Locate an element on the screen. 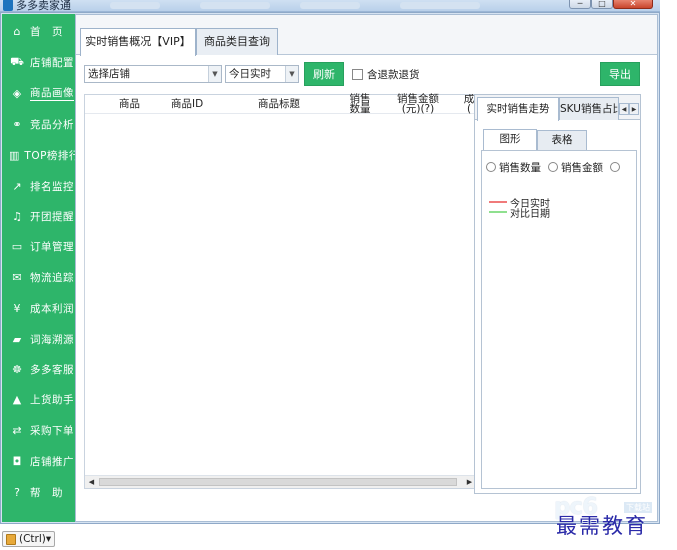 The width and height of the screenshot is (677, 550). watermark: pc6 下载站 最需教育 is located at coordinates (612, 517).